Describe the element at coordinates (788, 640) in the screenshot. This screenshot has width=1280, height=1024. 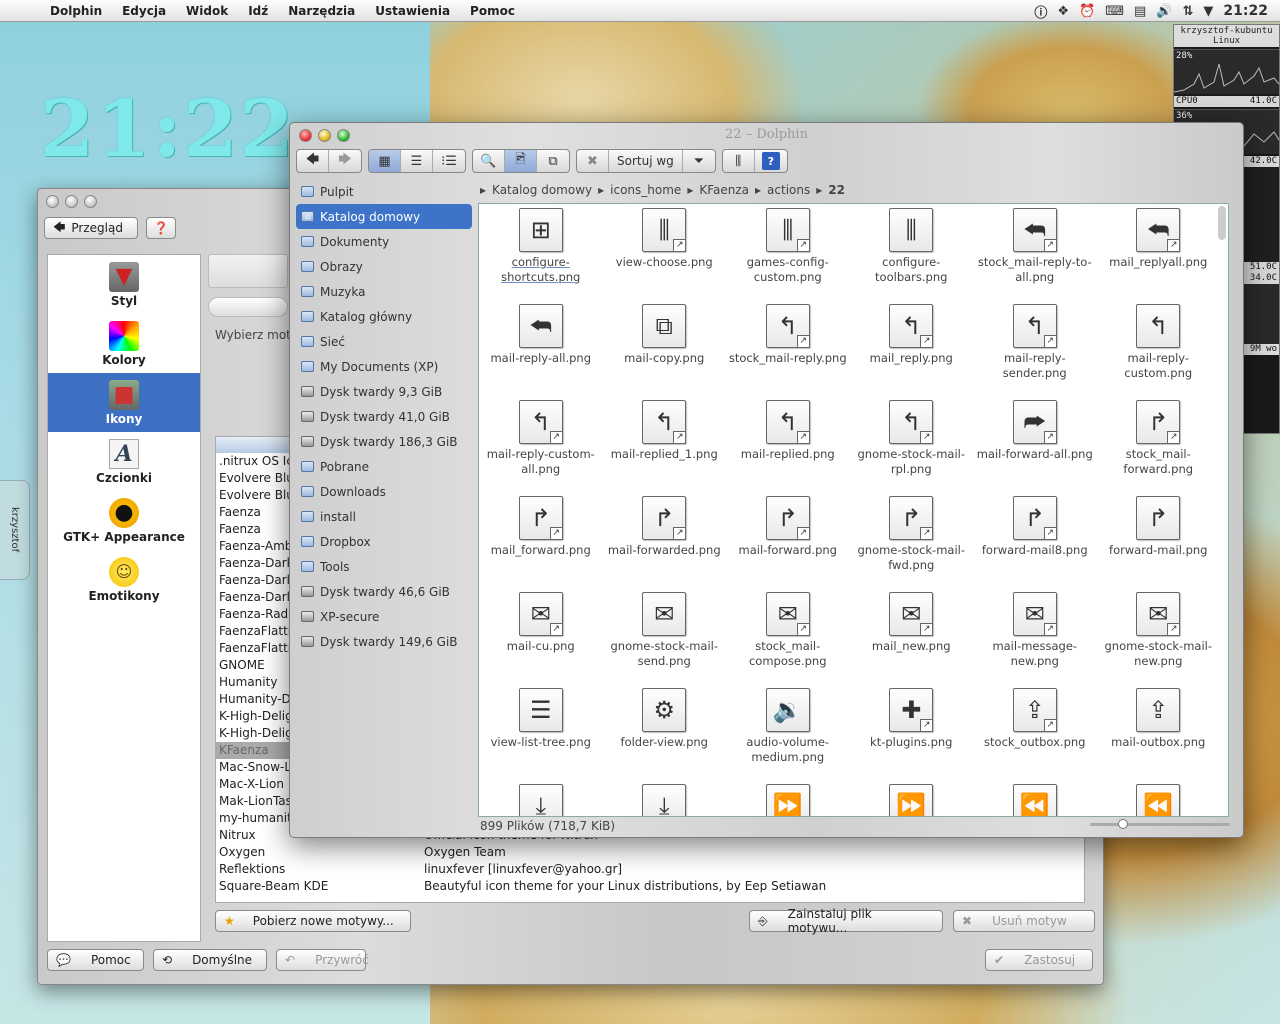
I see `file-item: ✉ ↗ stock_mail-compose.png` at that location.